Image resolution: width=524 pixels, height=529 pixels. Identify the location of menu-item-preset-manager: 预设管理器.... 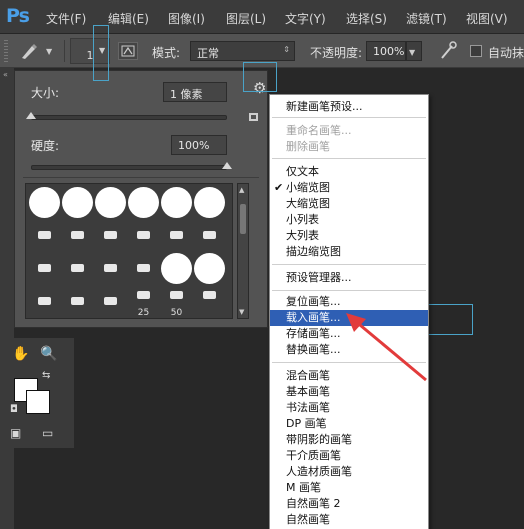
(349, 278).